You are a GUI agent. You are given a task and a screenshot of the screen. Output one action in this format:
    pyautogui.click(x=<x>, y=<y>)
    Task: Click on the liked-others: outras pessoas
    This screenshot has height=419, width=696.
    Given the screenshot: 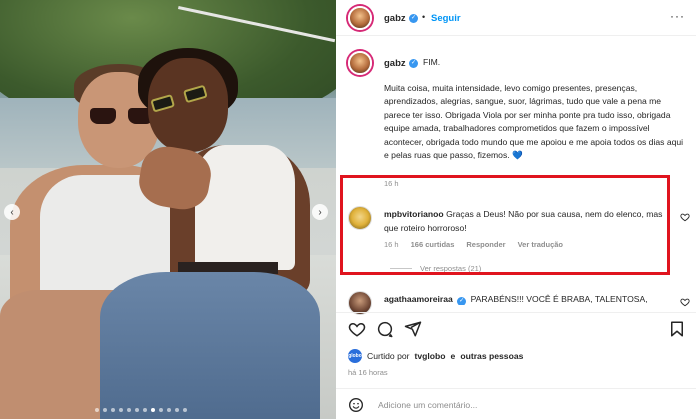 What is the action you would take?
    pyautogui.click(x=491, y=356)
    